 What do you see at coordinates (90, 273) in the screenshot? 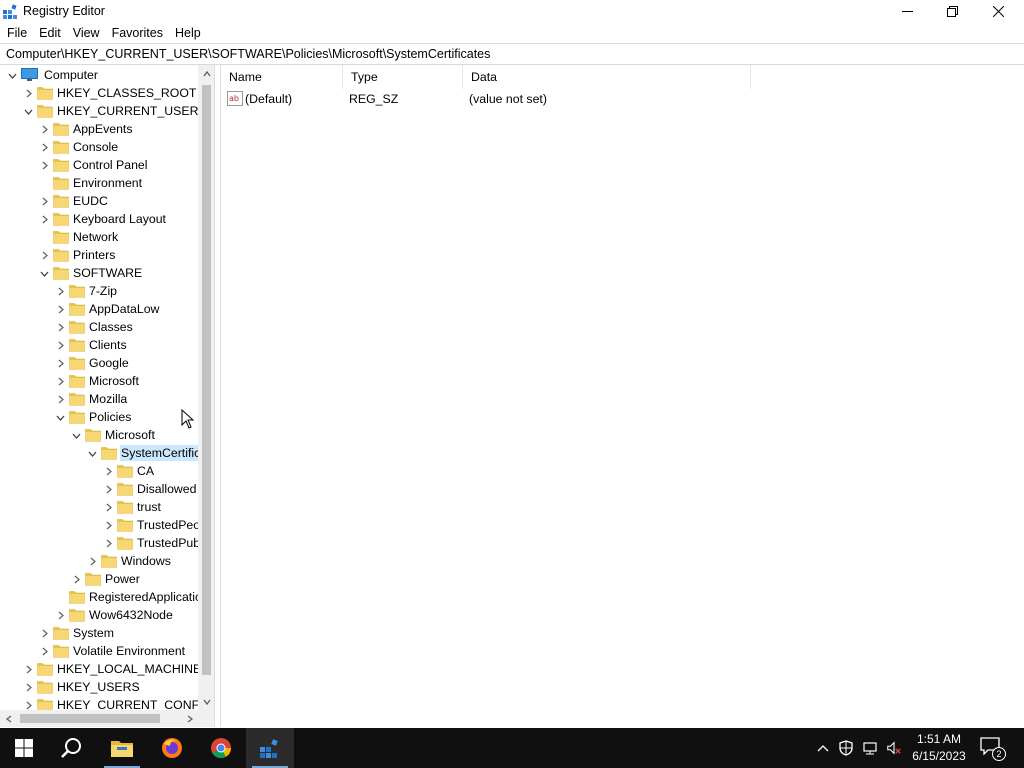
I see `tree-node: SOFTWARE` at bounding box center [90, 273].